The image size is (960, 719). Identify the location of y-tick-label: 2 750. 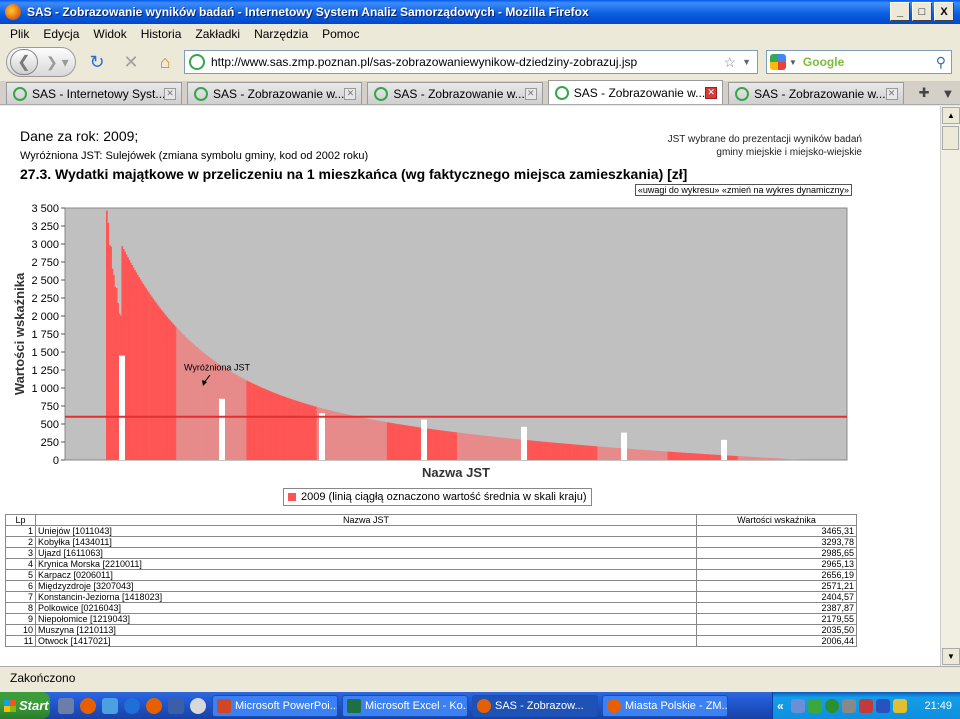
(45, 263).